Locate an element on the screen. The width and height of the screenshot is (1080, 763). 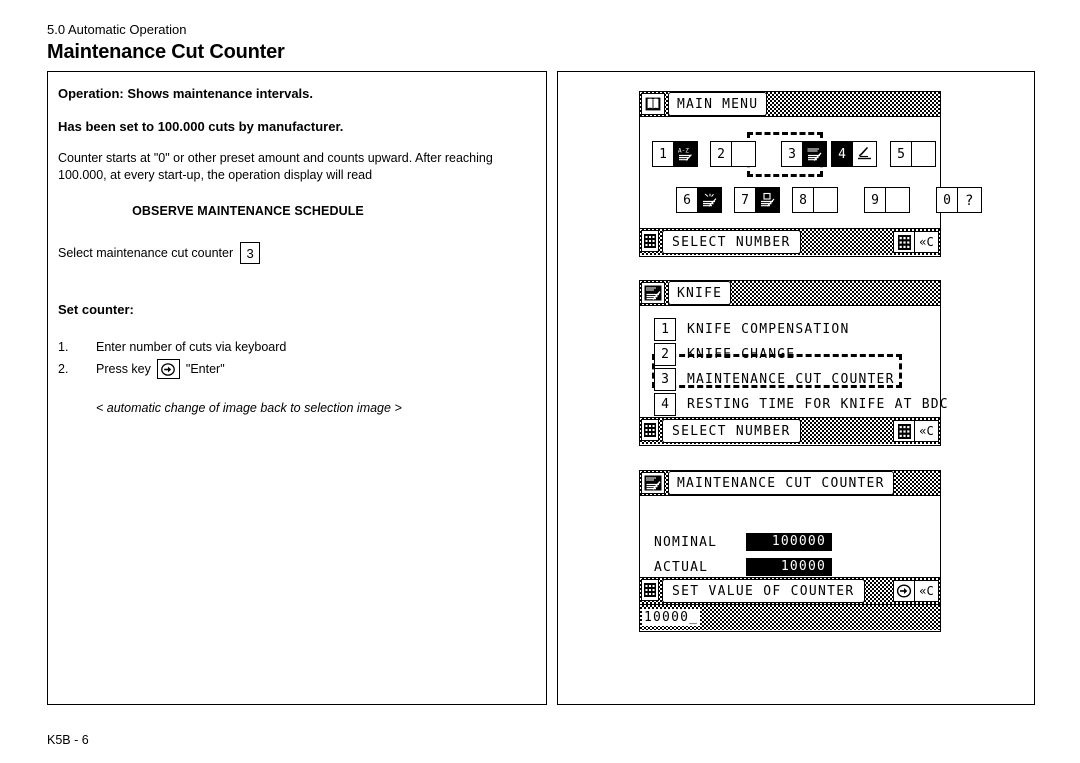
menu-key-6: 6 is located at coordinates (699, 200).